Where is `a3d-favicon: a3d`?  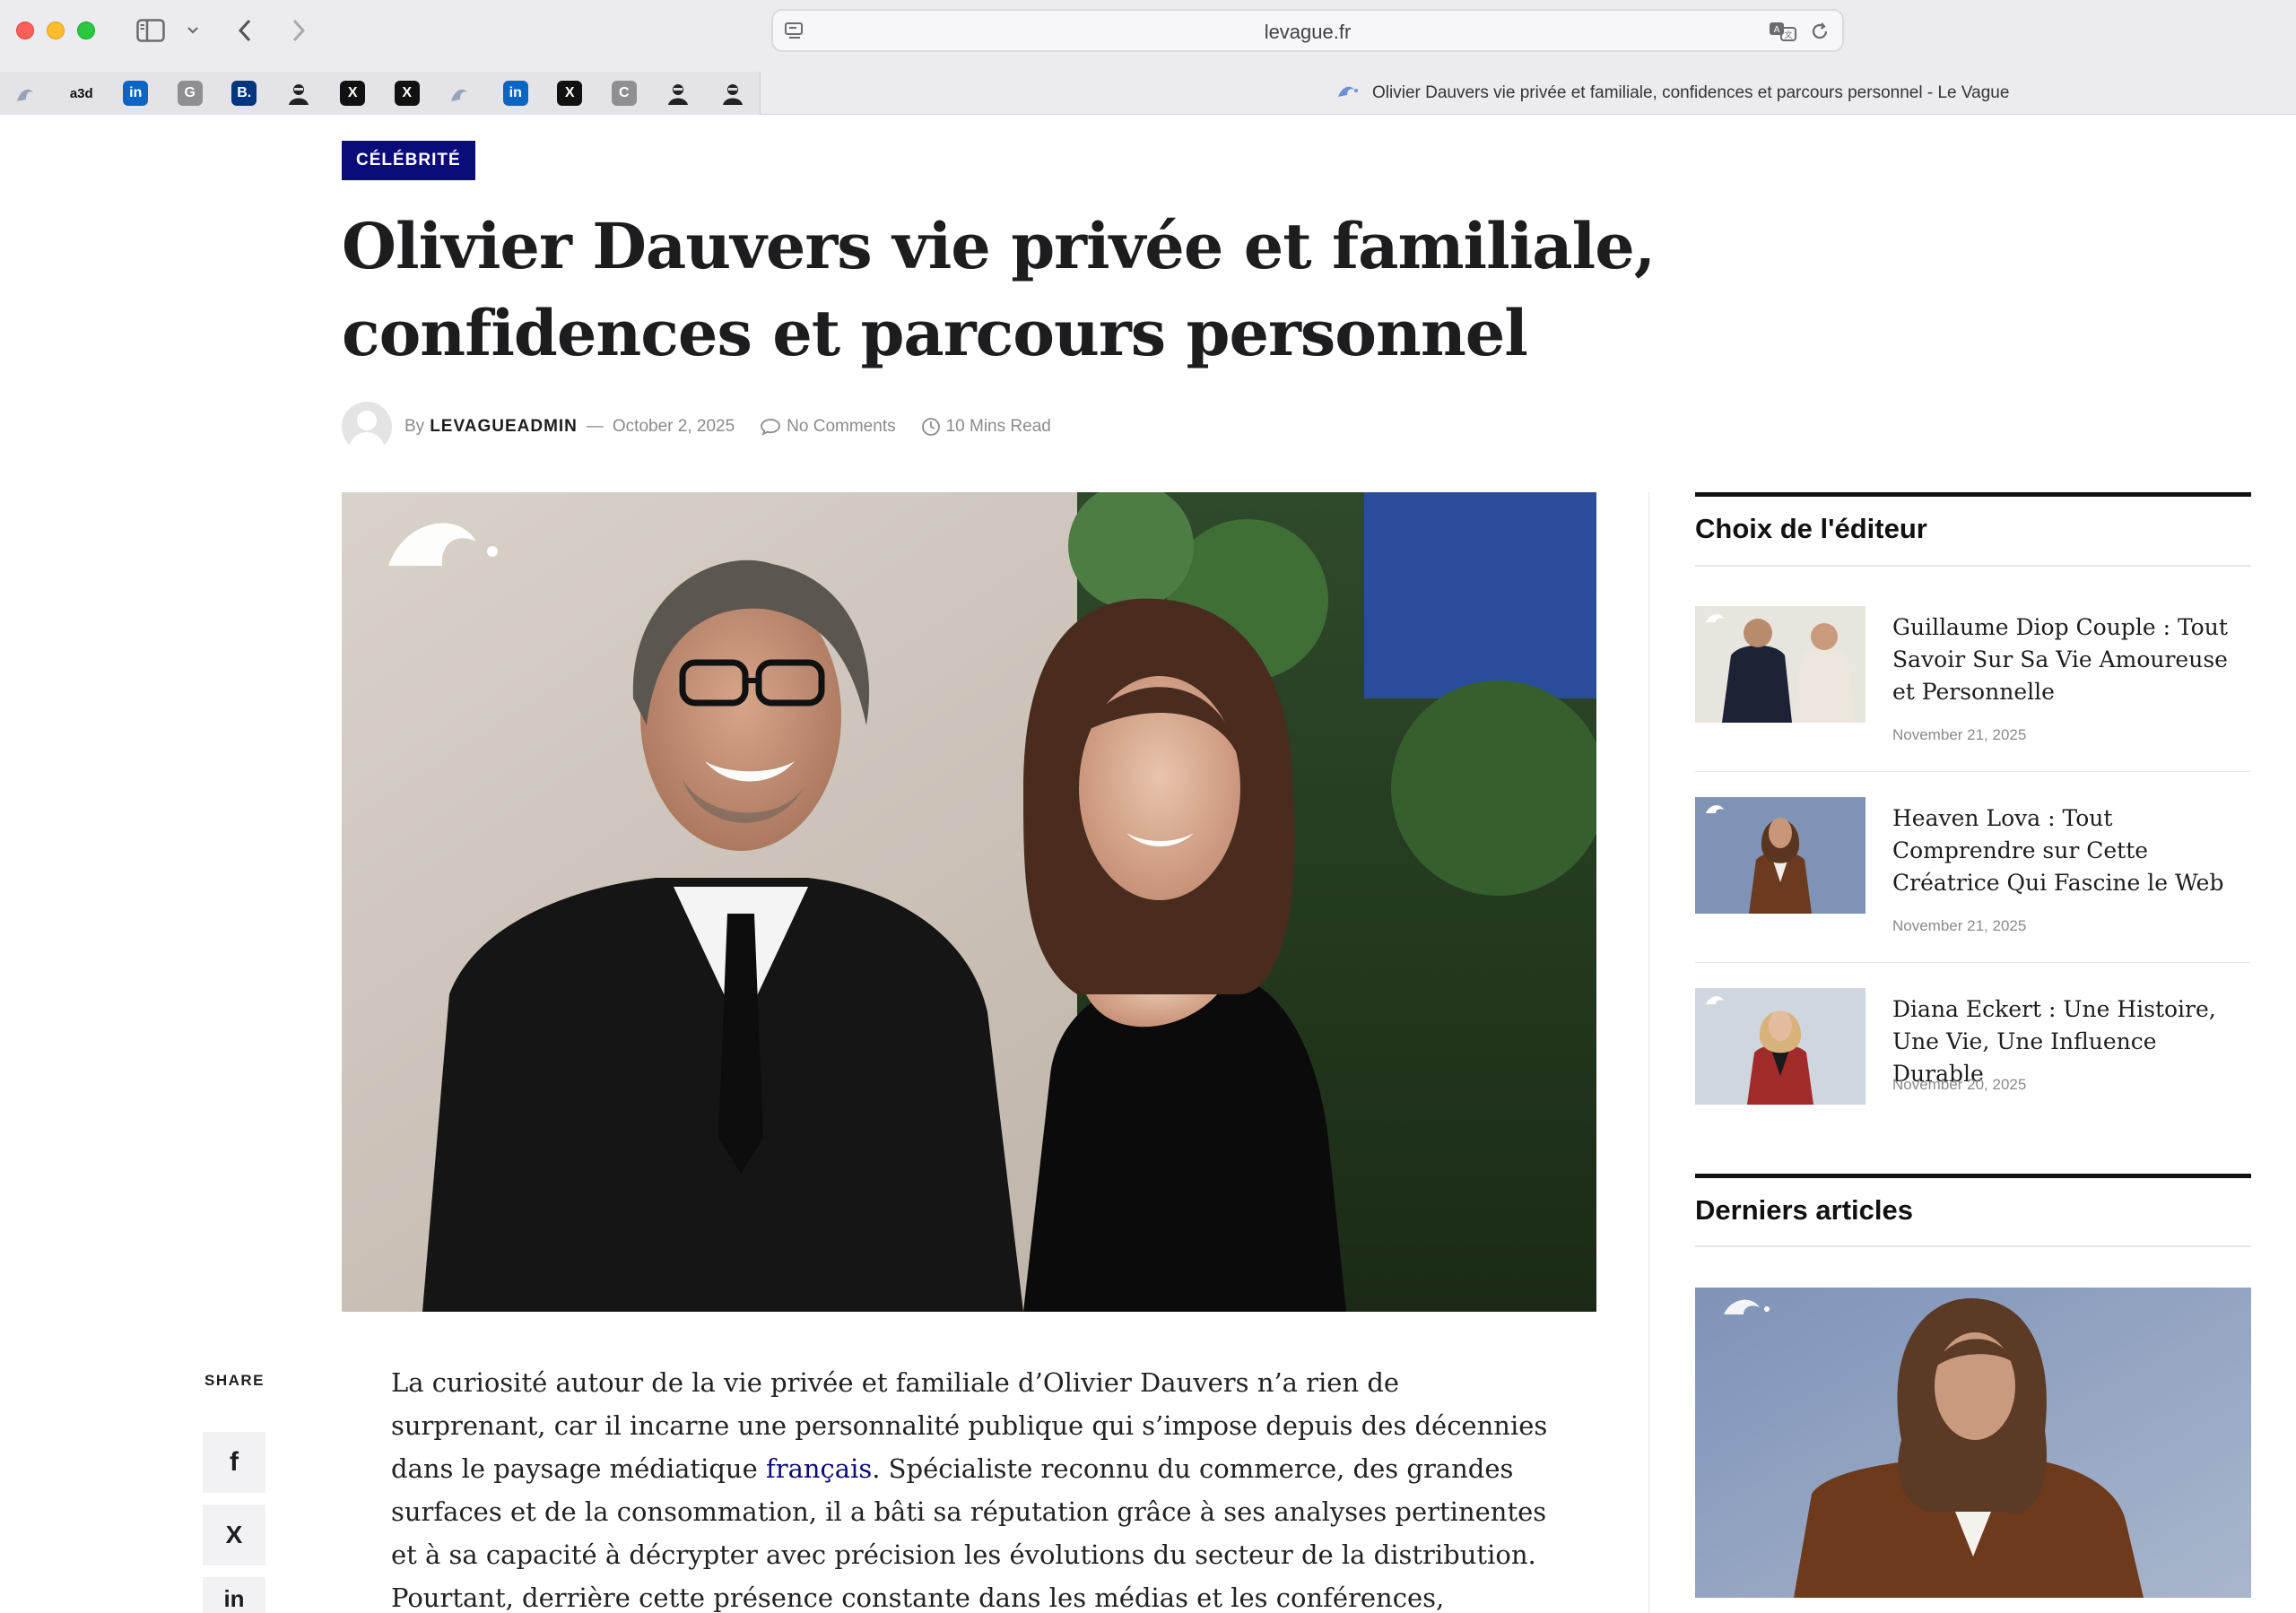
a3d-favicon: a3d is located at coordinates (81, 93).